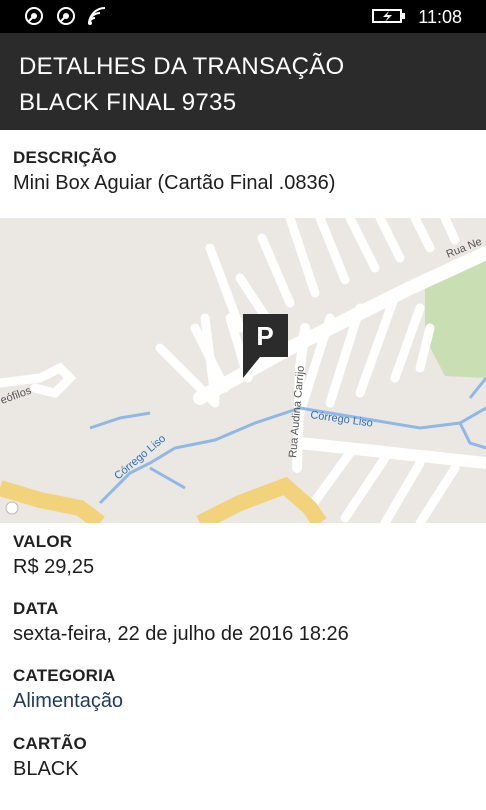  I want to click on amount-value: R$ 29,25, so click(54, 567).